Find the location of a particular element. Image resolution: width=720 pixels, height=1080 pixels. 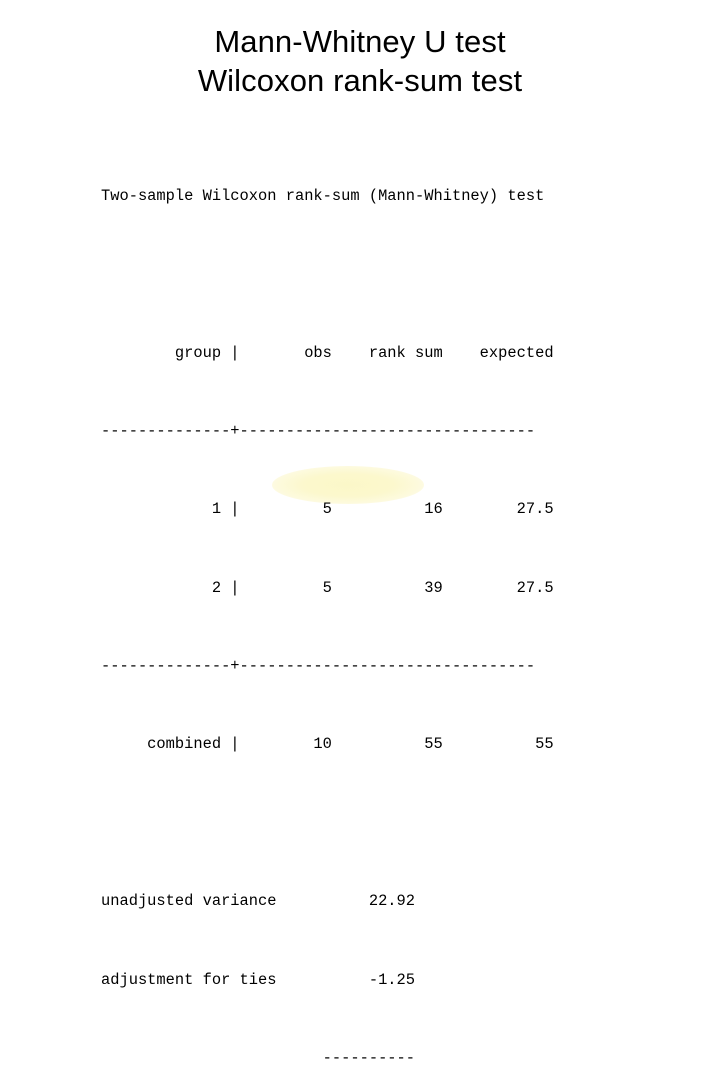

title-line-2: Wilcoxon rank-sum test is located at coordinates (360, 80).